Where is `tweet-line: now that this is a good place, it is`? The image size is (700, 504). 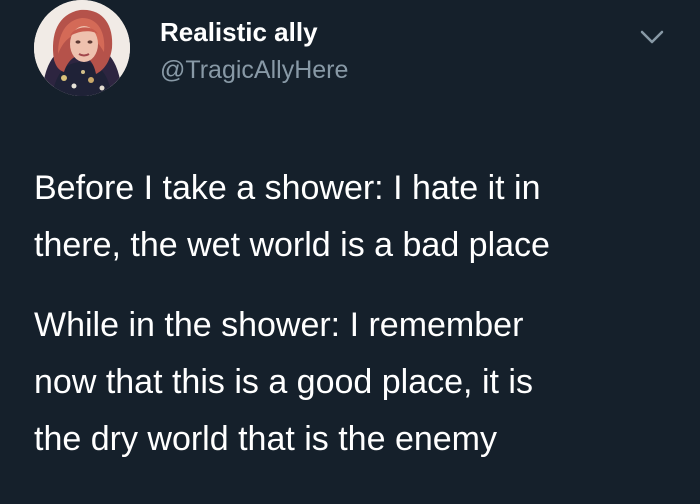 tweet-line: now that this is a good place, it is is located at coordinates (283, 382).